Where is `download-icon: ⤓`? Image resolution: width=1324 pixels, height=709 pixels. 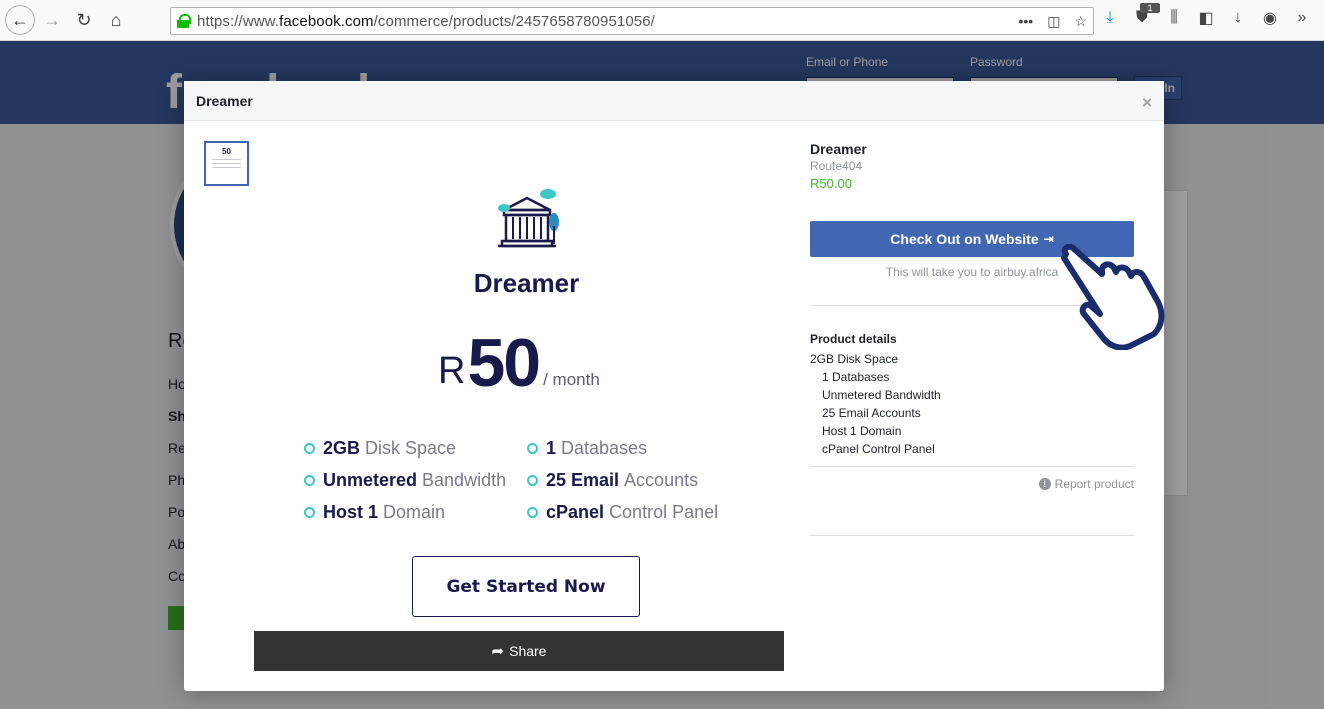
download-icon: ⤓ is located at coordinates (1110, 18).